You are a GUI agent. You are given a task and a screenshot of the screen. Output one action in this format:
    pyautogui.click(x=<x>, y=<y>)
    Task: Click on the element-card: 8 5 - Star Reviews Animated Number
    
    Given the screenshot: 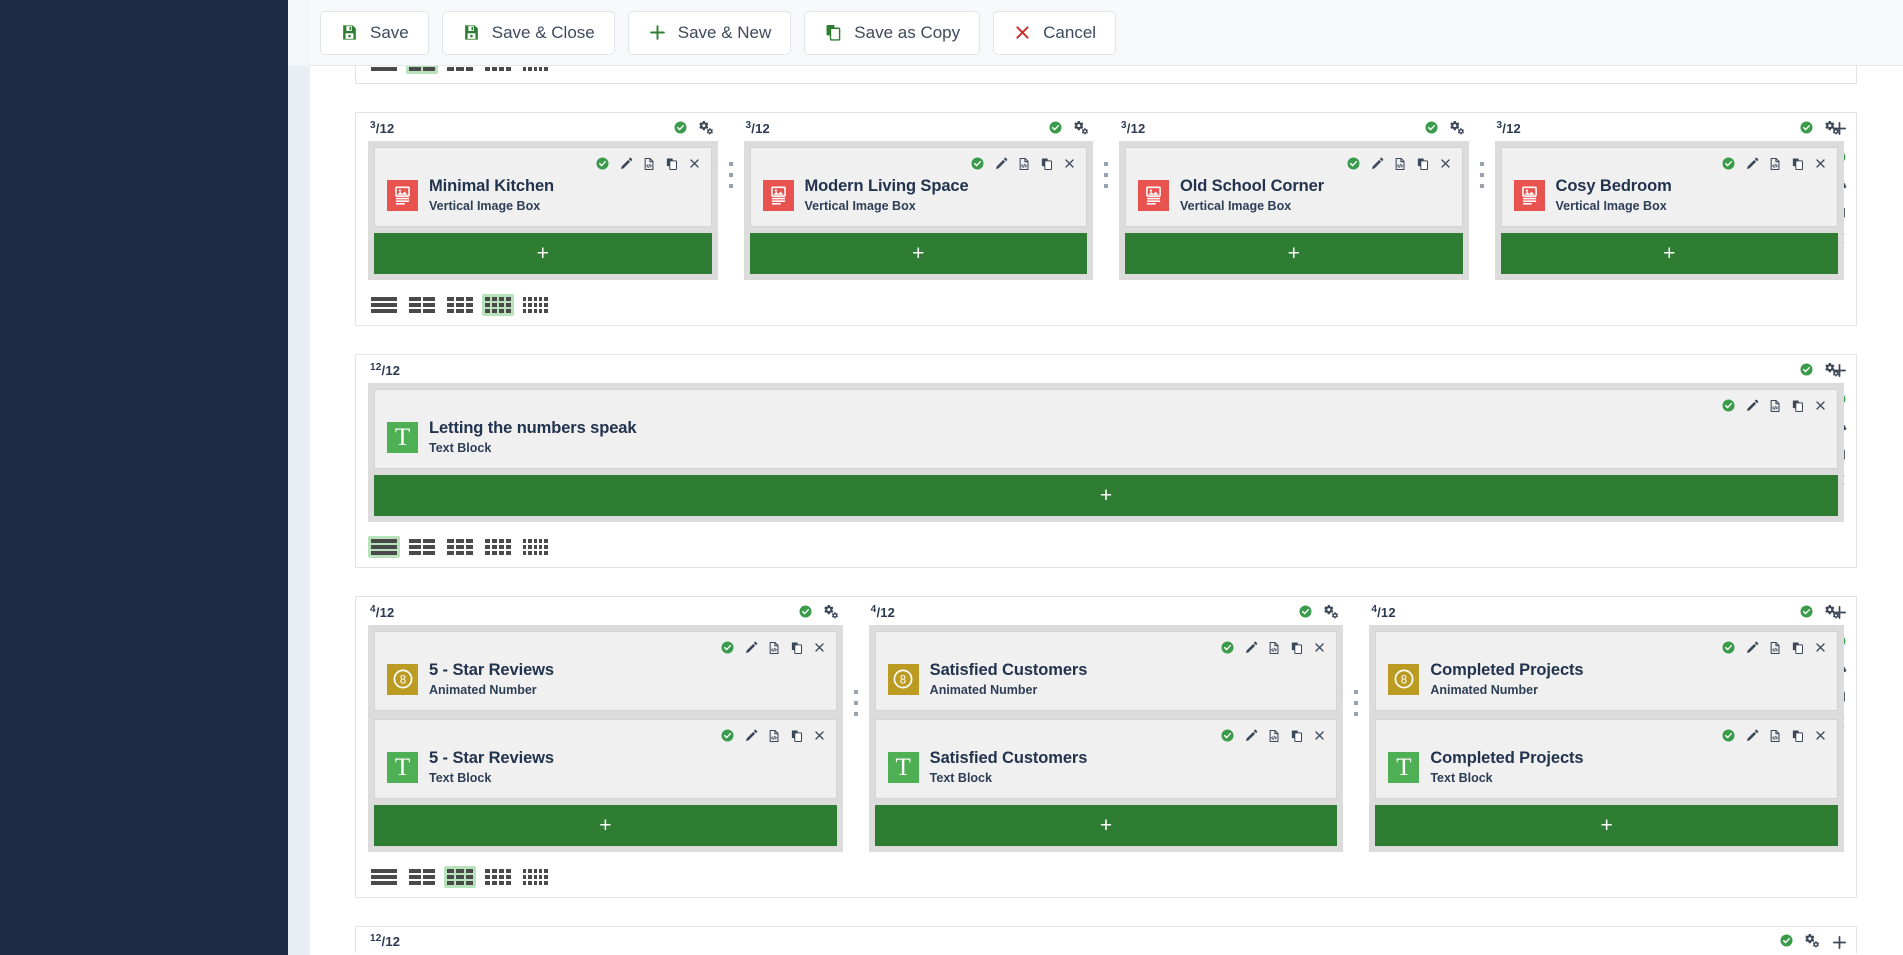 What is the action you would take?
    pyautogui.click(x=605, y=671)
    